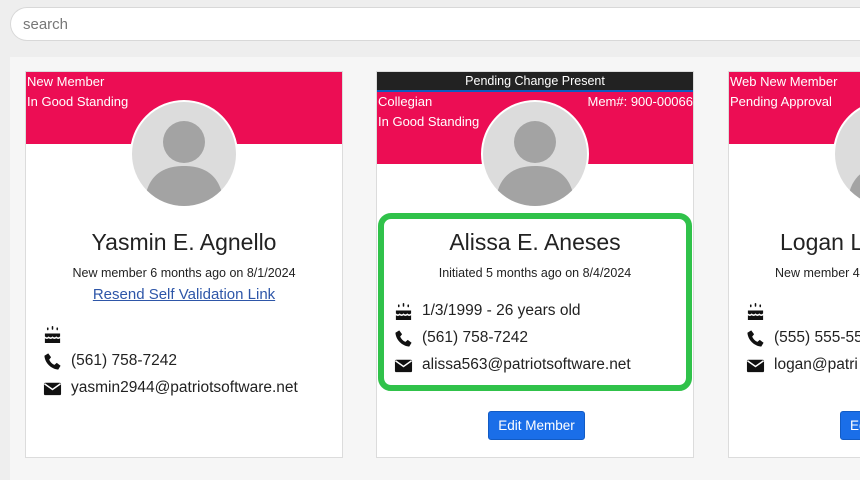  What do you see at coordinates (501, 310) in the screenshot?
I see `birthday-text: 1/3/1999 - 26 years old` at bounding box center [501, 310].